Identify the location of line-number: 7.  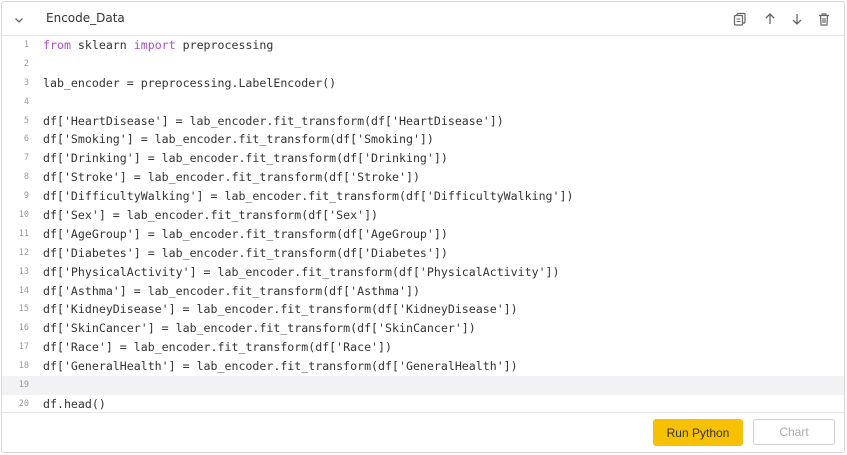
(26, 158).